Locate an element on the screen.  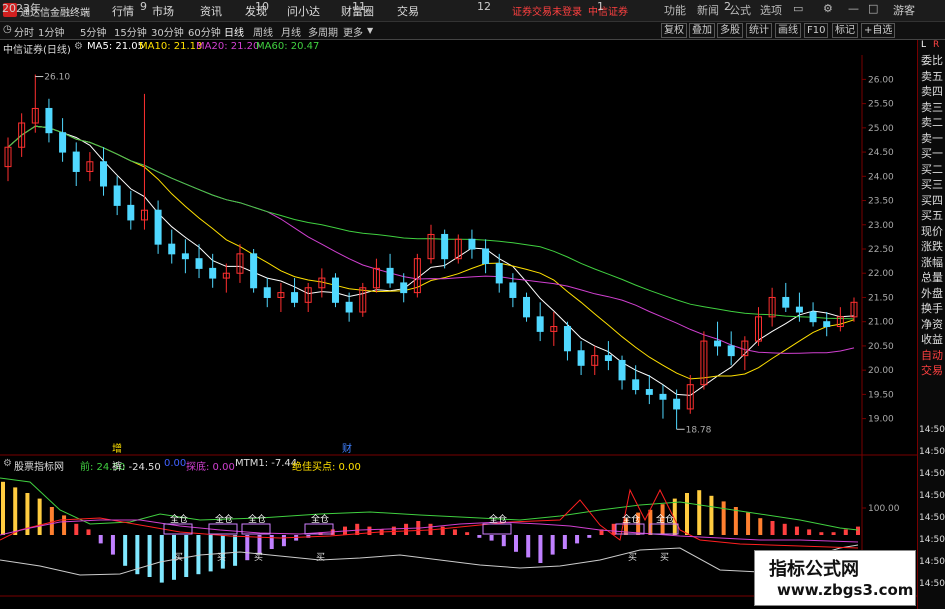
quote-label: 涨幅 is located at coordinates (932, 262).